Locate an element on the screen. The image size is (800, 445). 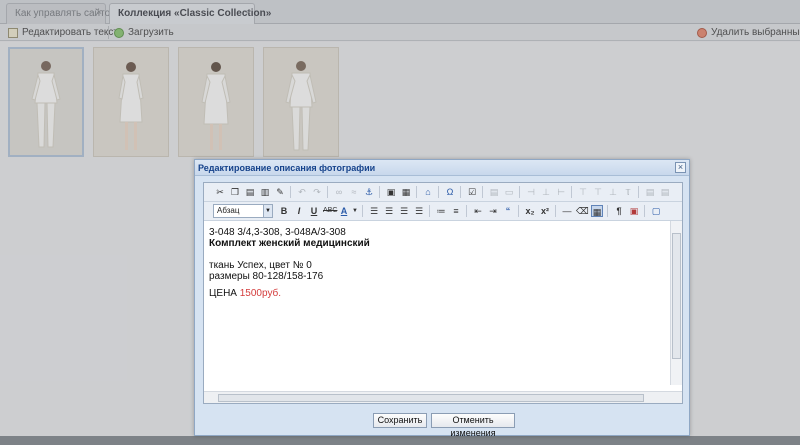
align-left-icon: ☰ is located at coordinates (374, 211).